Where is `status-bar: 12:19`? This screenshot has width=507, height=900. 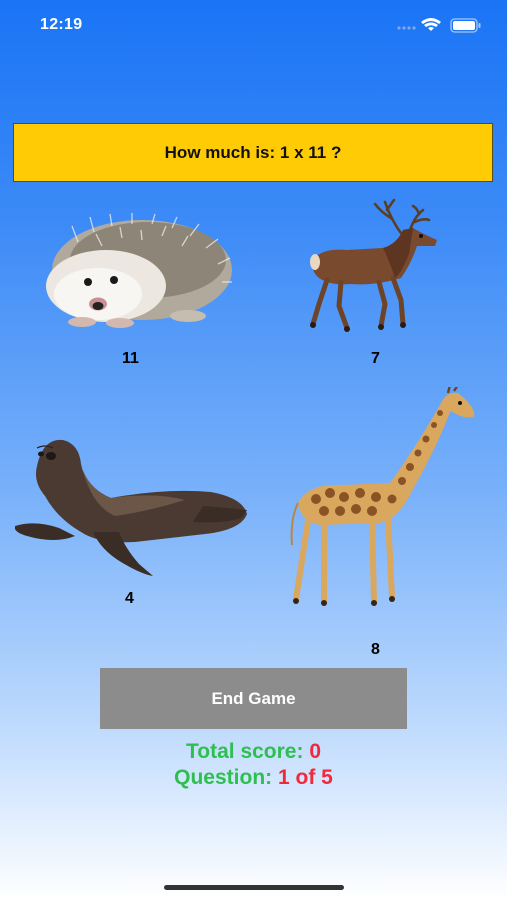 status-bar: 12:19 is located at coordinates (253, 25).